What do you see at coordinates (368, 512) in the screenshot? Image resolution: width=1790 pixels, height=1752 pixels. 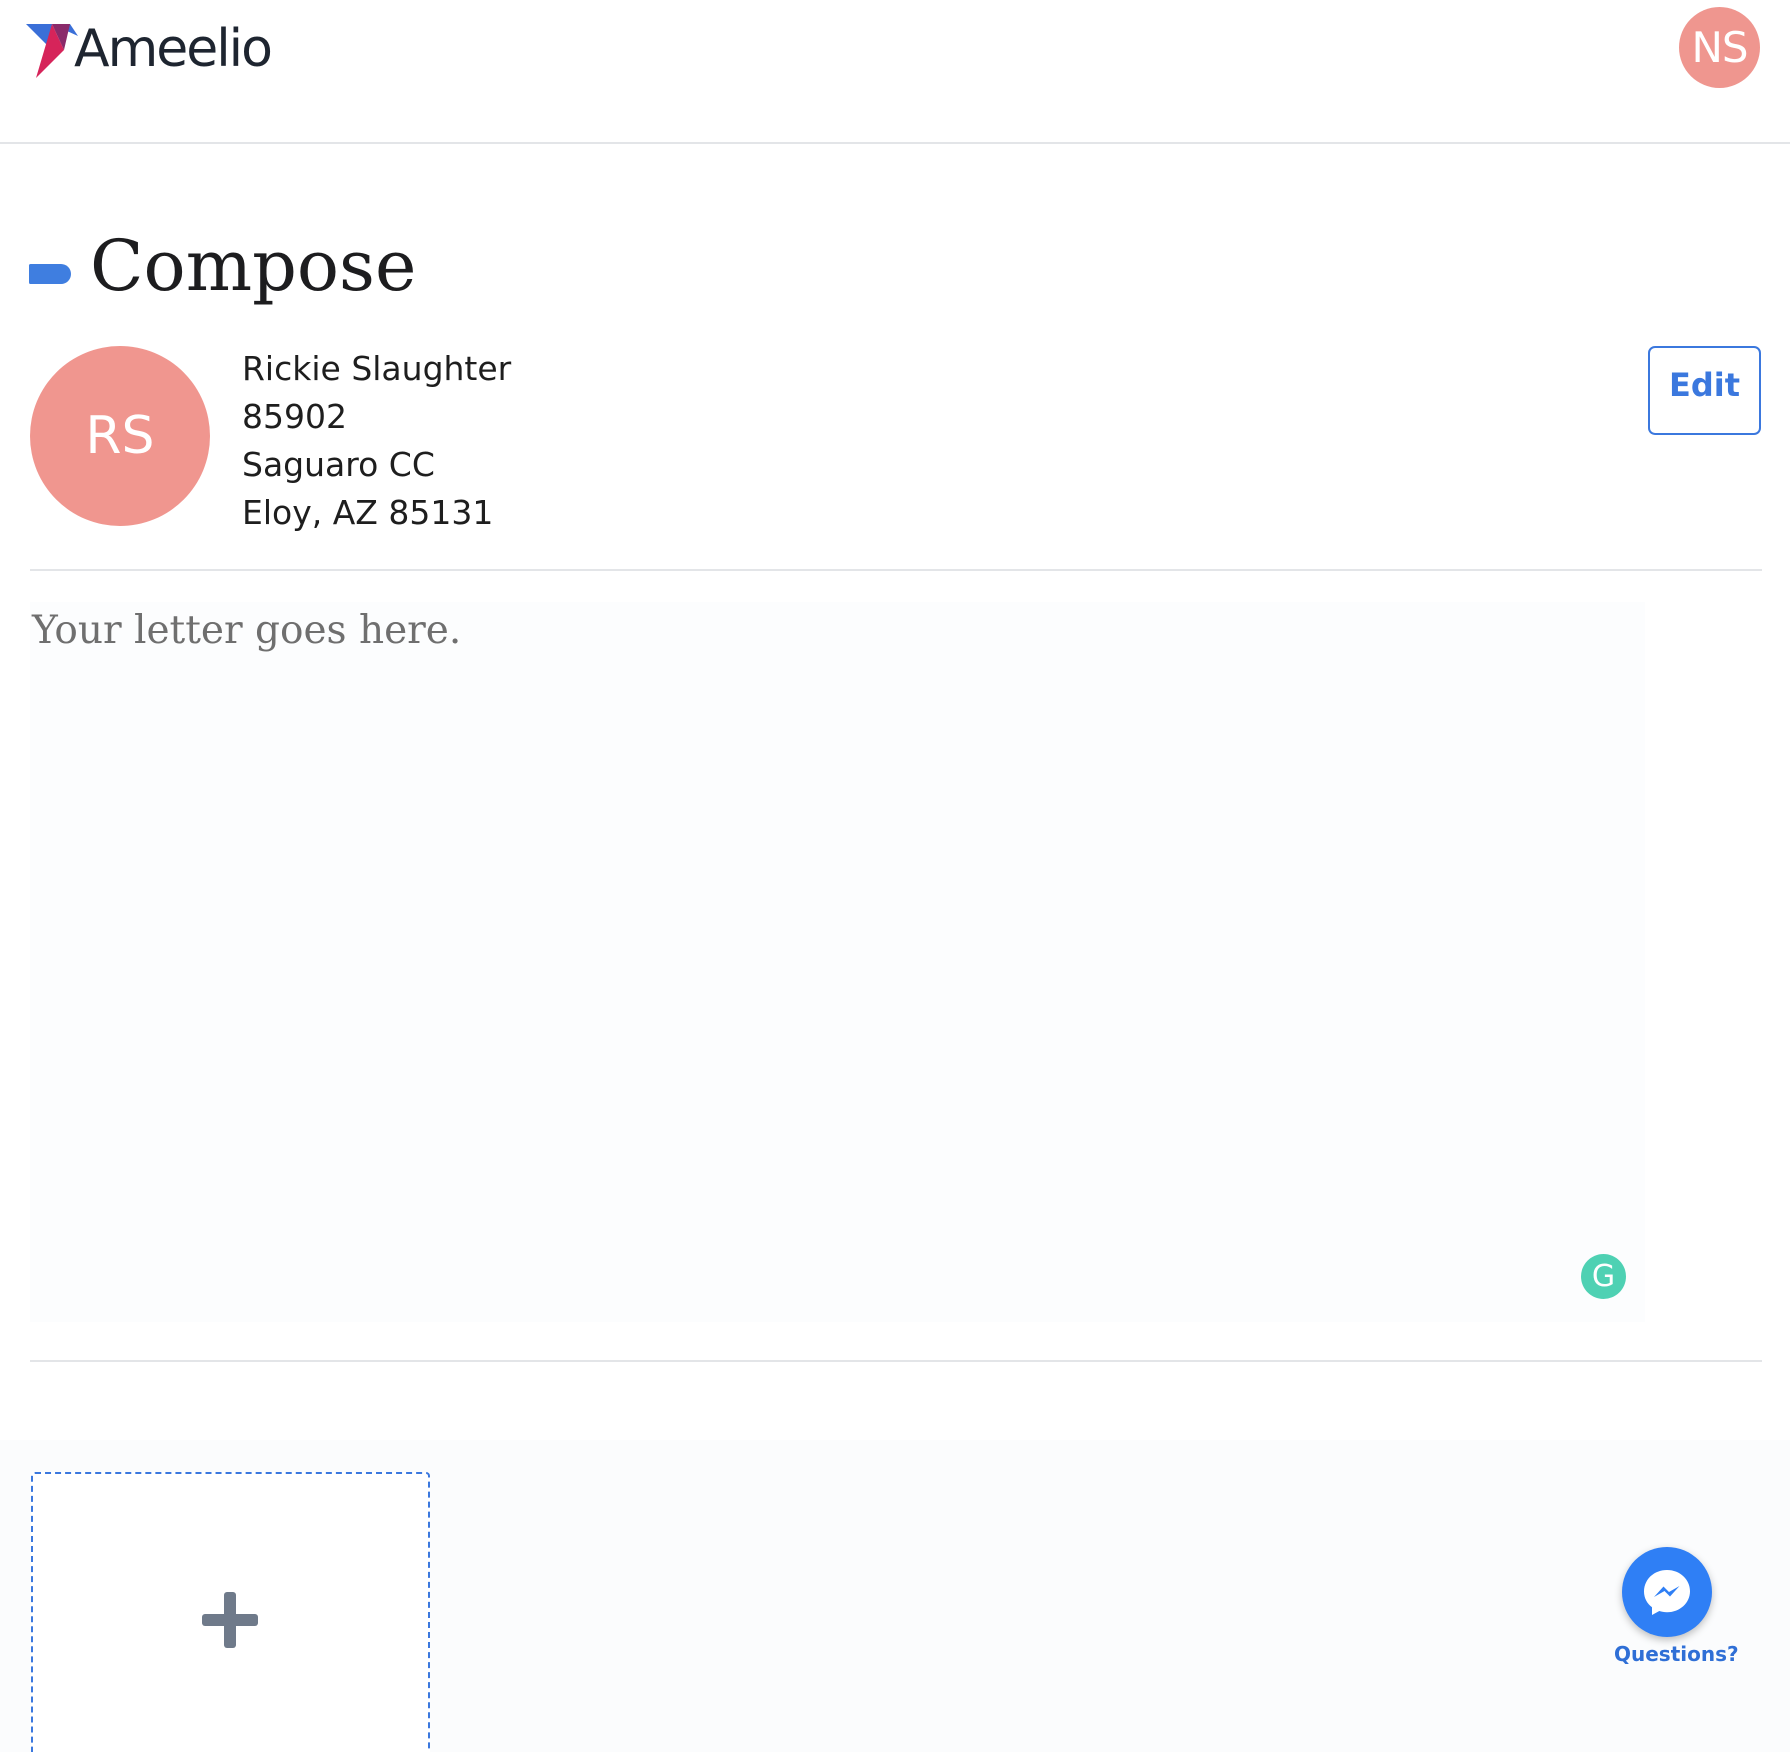 I see `recipient-address: Eloy, AZ 85131` at bounding box center [368, 512].